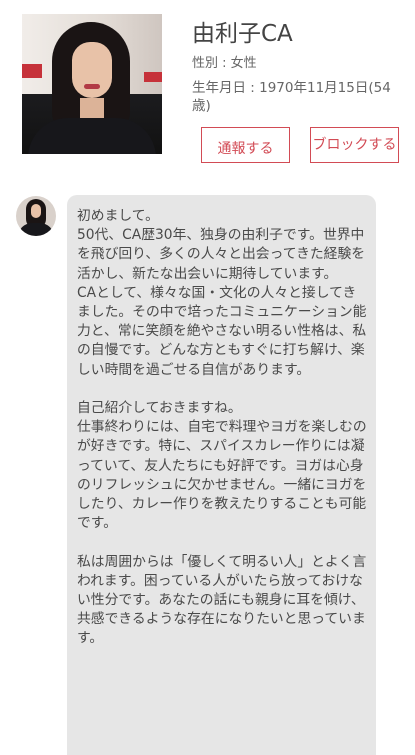 This screenshot has height=755, width=415. What do you see at coordinates (291, 97) in the screenshot?
I see `profile-birthdate: 生年月日 : 1970年11月15日(54歳)` at bounding box center [291, 97].